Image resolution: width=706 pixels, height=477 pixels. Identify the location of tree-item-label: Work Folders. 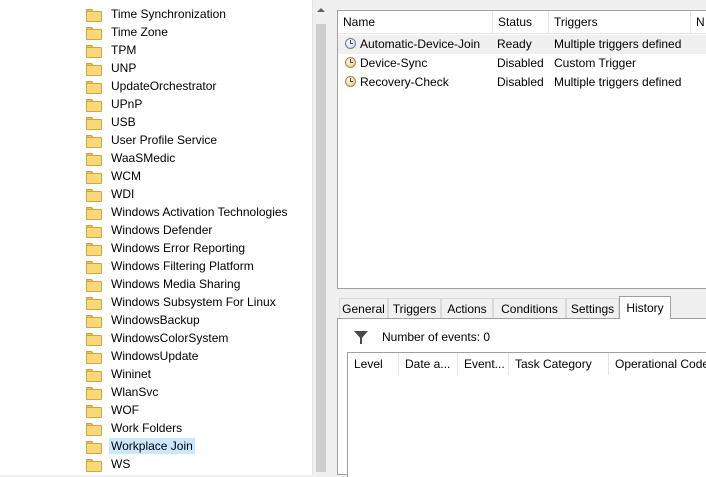
(147, 428).